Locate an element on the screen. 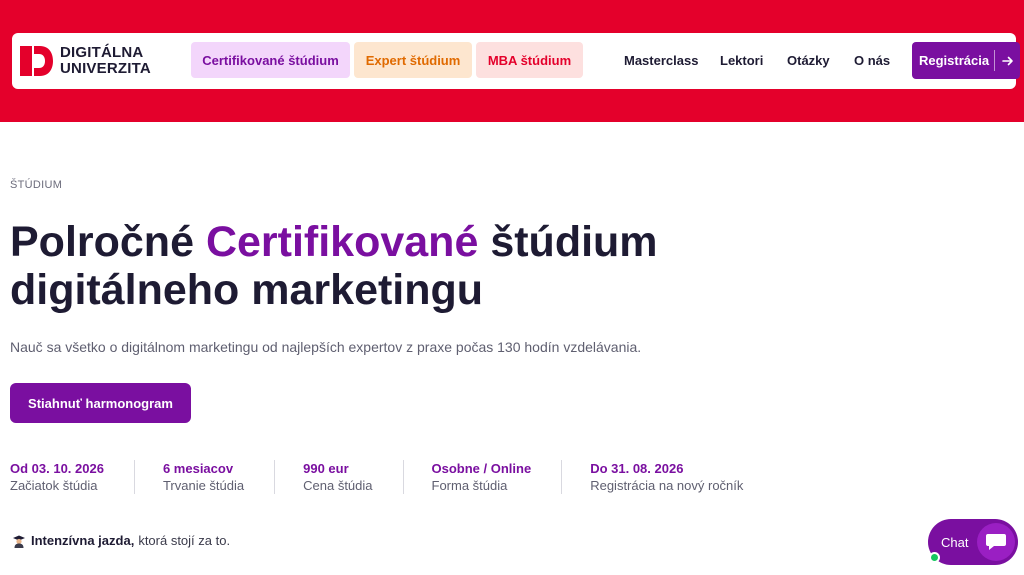  nav-pill-mba-study: MBA štúdium is located at coordinates (529, 60).